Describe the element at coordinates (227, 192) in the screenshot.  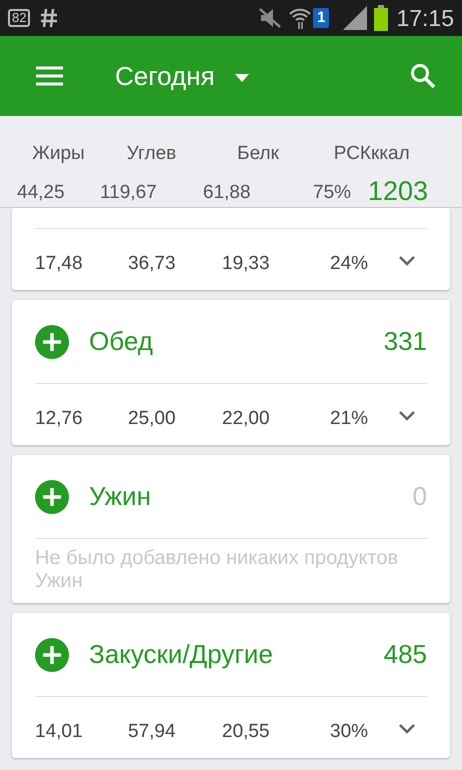
I see `summary-value: 61,88` at that location.